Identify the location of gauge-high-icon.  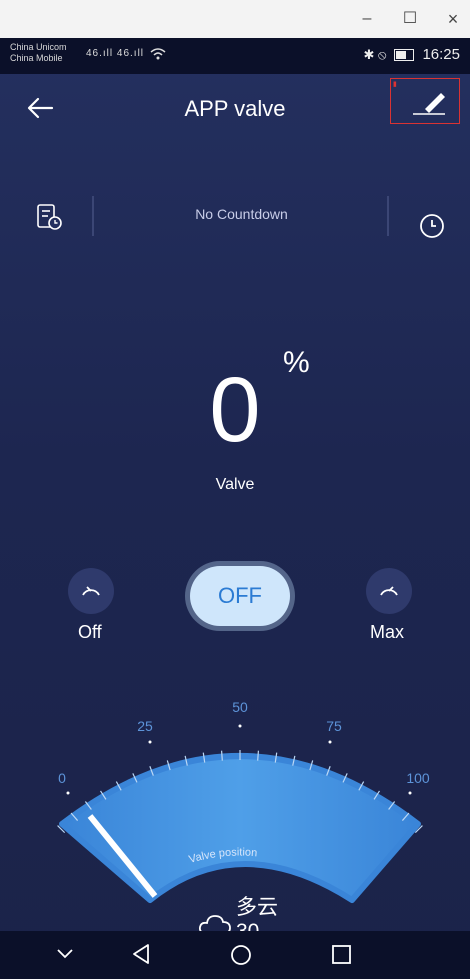
(389, 591).